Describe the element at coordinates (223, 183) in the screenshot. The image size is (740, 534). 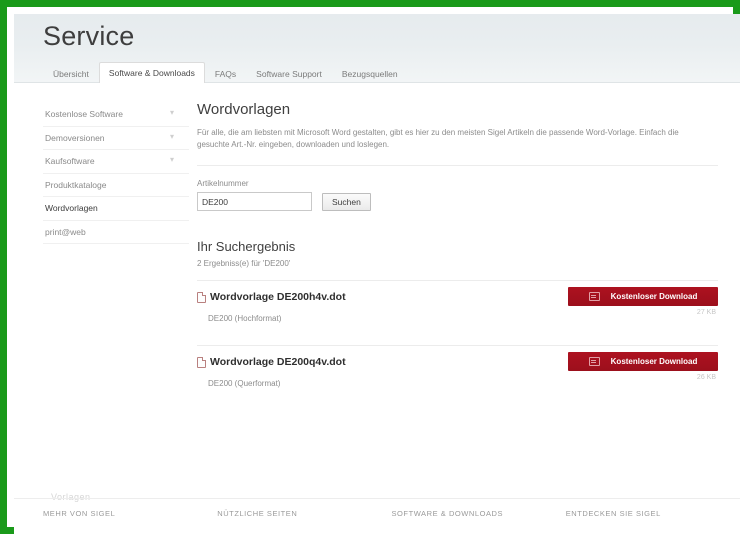
I see `search-field-label: Artikelnummer` at that location.